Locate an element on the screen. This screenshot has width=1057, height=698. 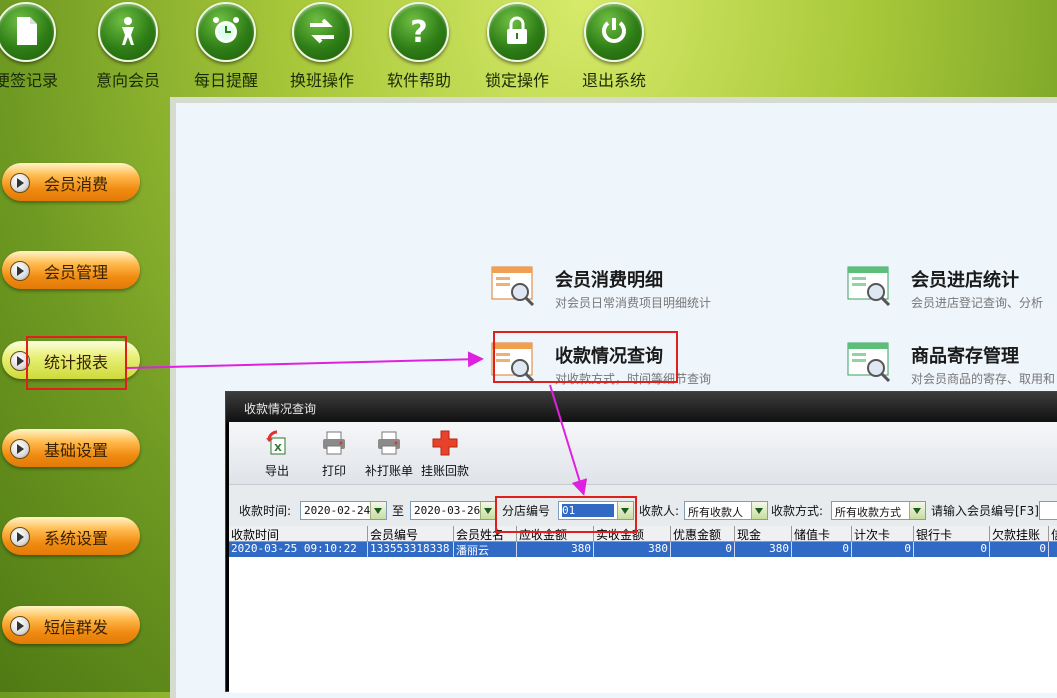
toolbar-label: 换班操作 is located at coordinates (321, 80).